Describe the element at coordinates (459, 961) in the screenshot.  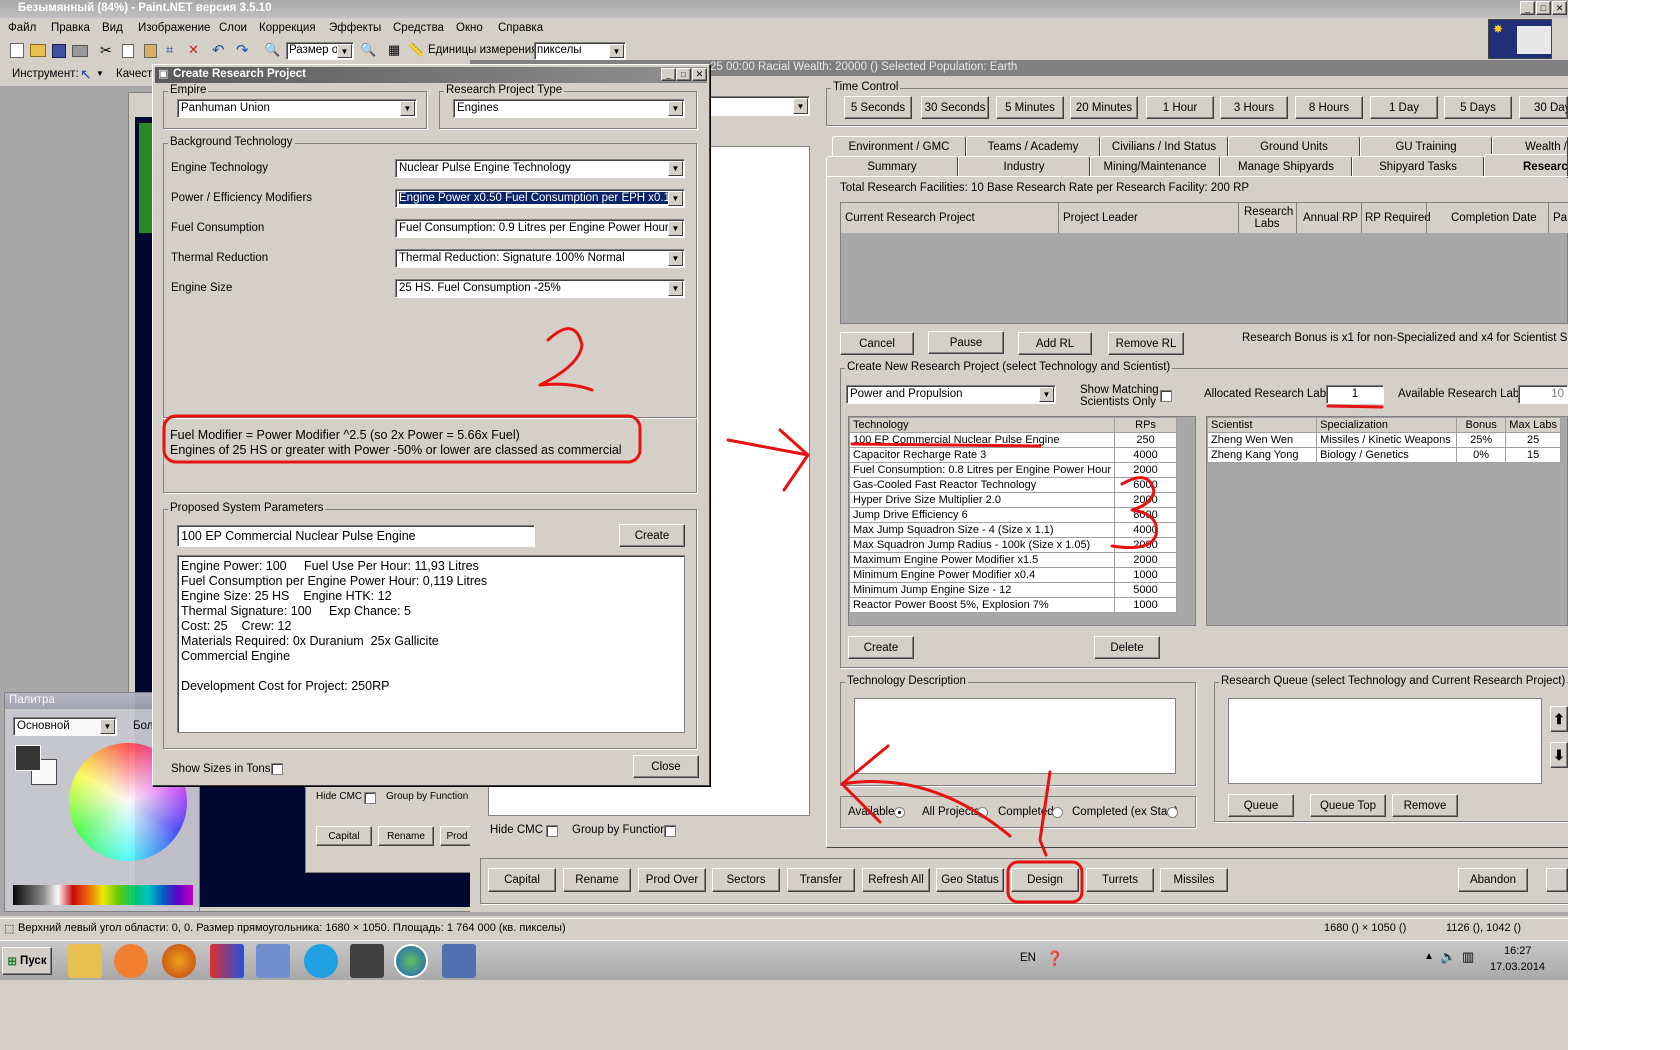
I see `paint-net-icon` at that location.